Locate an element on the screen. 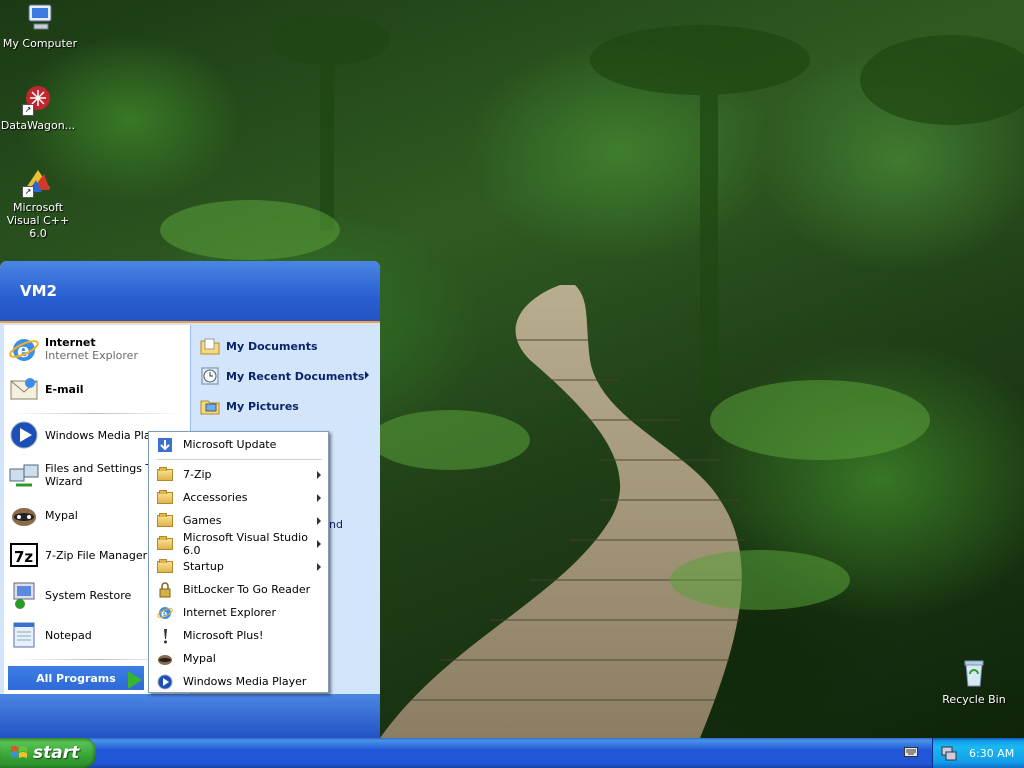 The image size is (1024, 768). clock: 6:30 AM is located at coordinates (991, 753).